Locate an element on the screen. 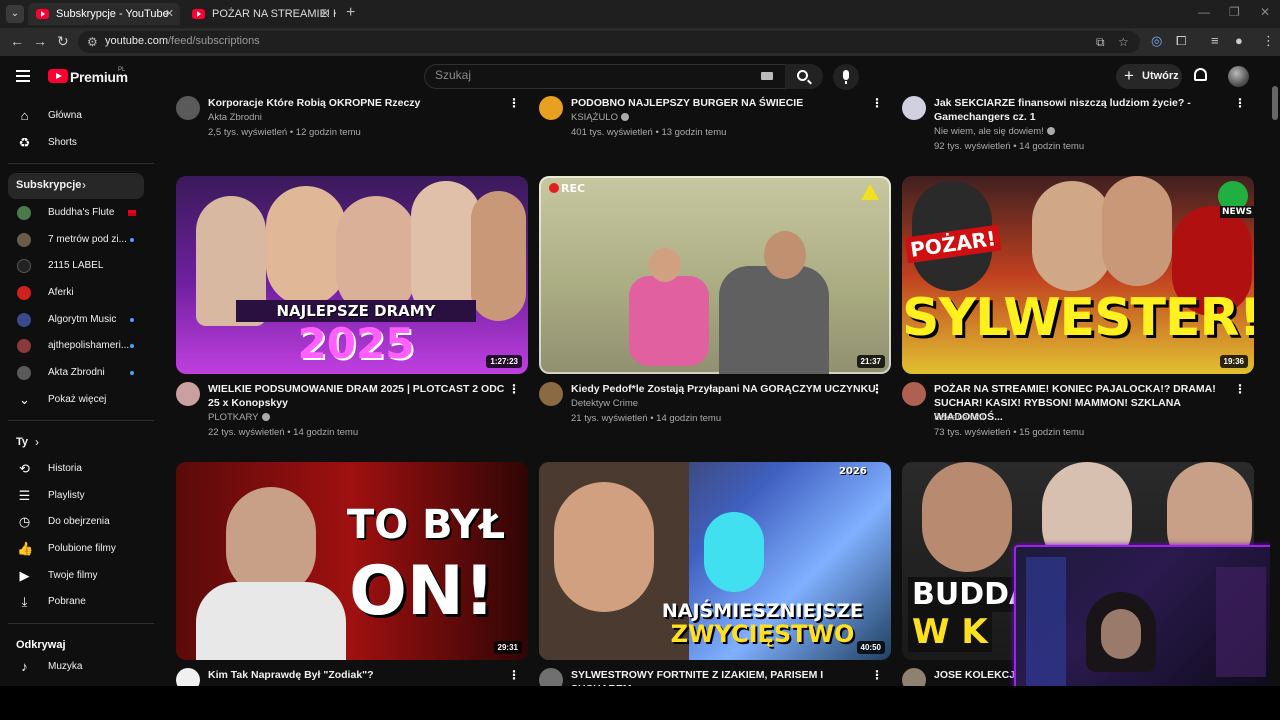  sidebar-item-music: ♪ Muzyka is located at coordinates (76, 667).